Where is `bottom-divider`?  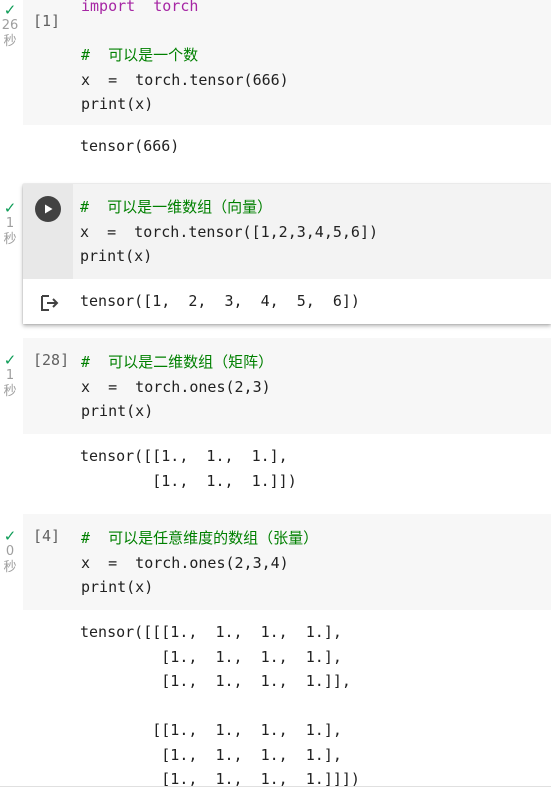
bottom-divider is located at coordinates (275, 786).